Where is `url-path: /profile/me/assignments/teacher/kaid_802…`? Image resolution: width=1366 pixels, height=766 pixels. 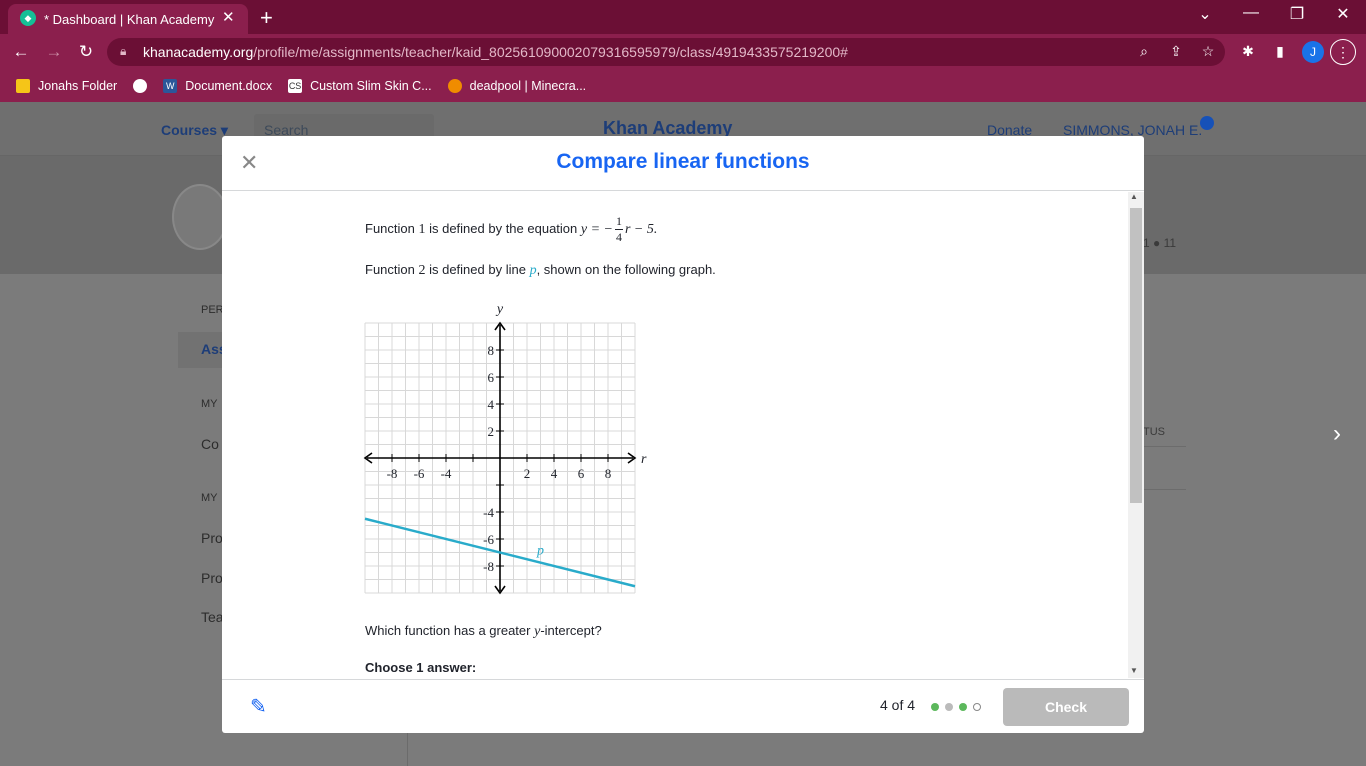
url-path: /profile/me/assignments/teacher/kaid_802… is located at coordinates (550, 52).